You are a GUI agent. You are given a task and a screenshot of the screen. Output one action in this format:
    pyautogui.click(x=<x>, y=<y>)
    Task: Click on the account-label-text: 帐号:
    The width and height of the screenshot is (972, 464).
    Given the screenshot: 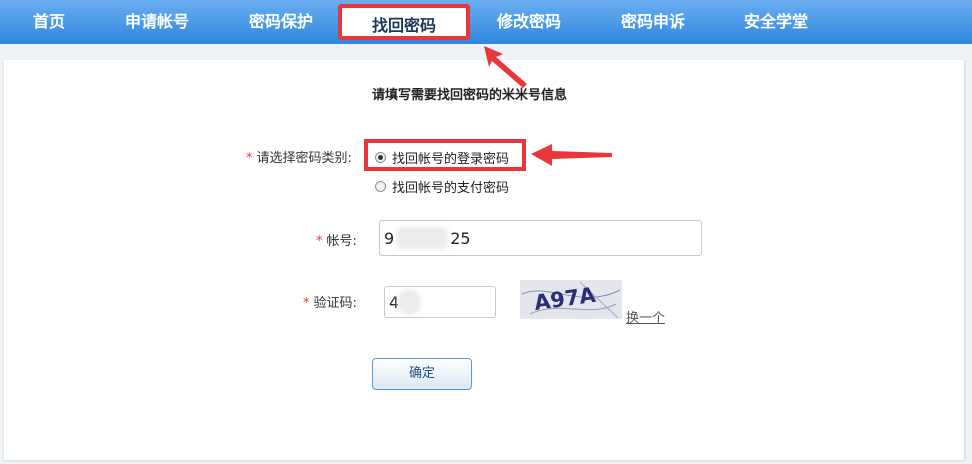 What is the action you would take?
    pyautogui.click(x=341, y=241)
    